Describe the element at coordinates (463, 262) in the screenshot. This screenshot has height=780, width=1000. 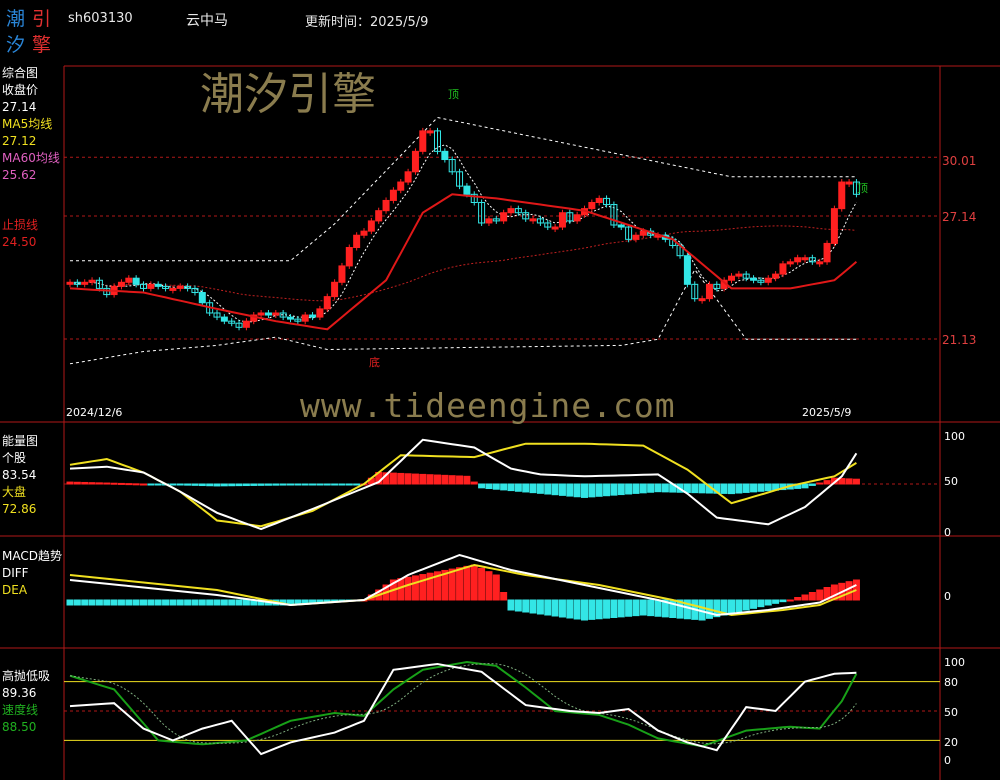
I see `stop-loss-line` at that location.